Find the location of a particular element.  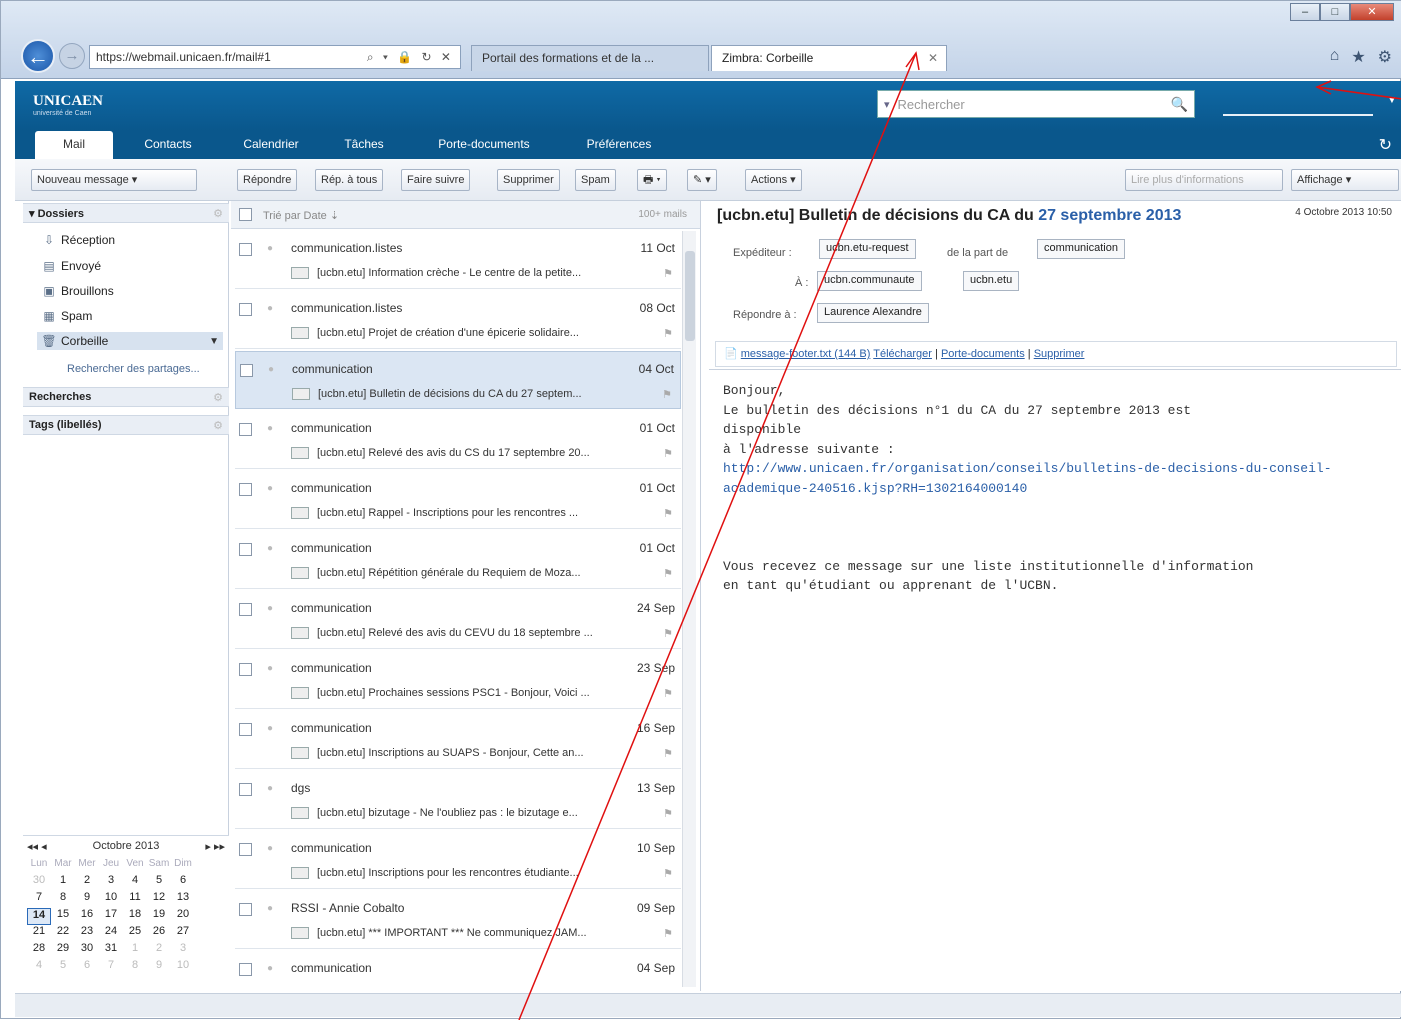

close-tab-icon: ✕ is located at coordinates (933, 58).